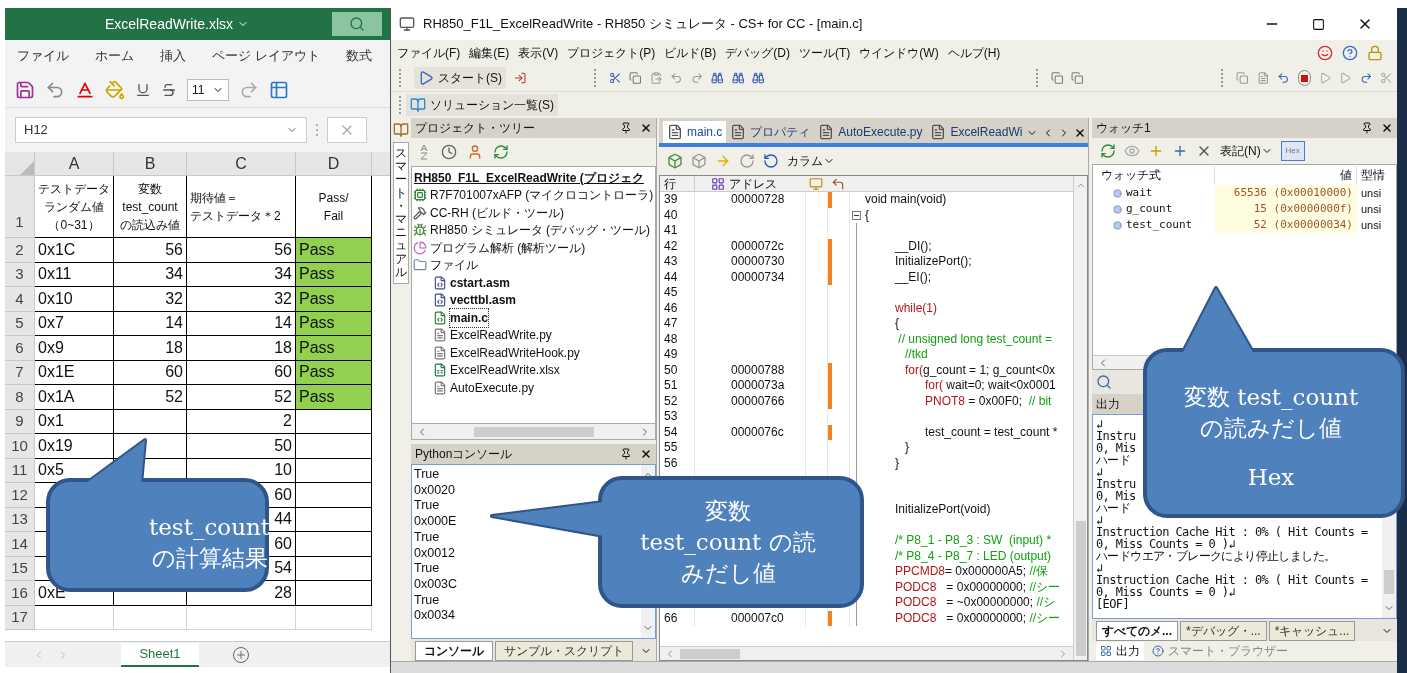 The image size is (1407, 673). I want to click on tree-item: cstart.asm, so click(480, 282).